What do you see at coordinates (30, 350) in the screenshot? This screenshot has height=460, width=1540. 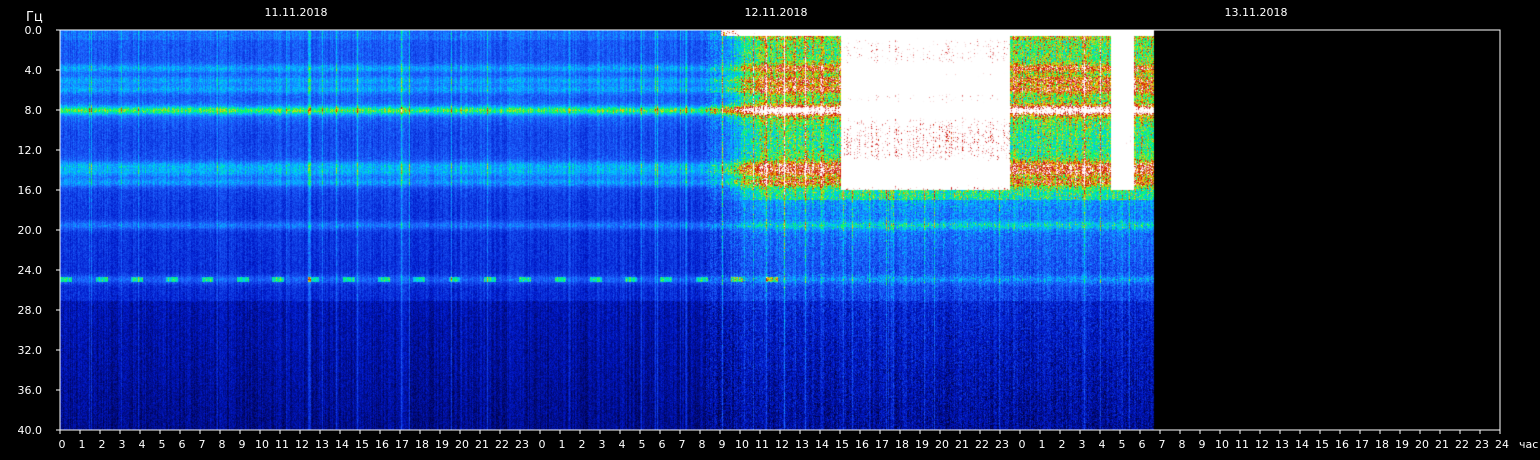 I see `y-tick-label: 32.0` at bounding box center [30, 350].